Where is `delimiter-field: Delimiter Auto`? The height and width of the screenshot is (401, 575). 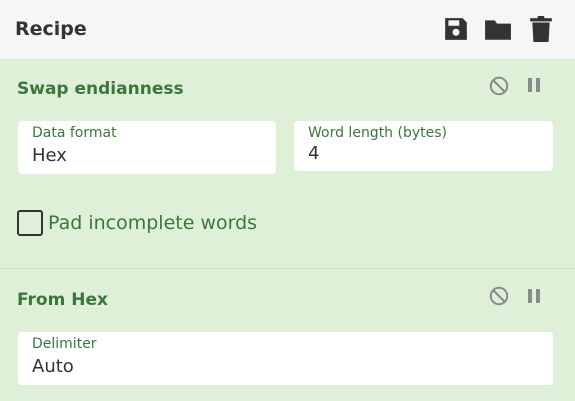 delimiter-field: Delimiter Auto is located at coordinates (285, 358).